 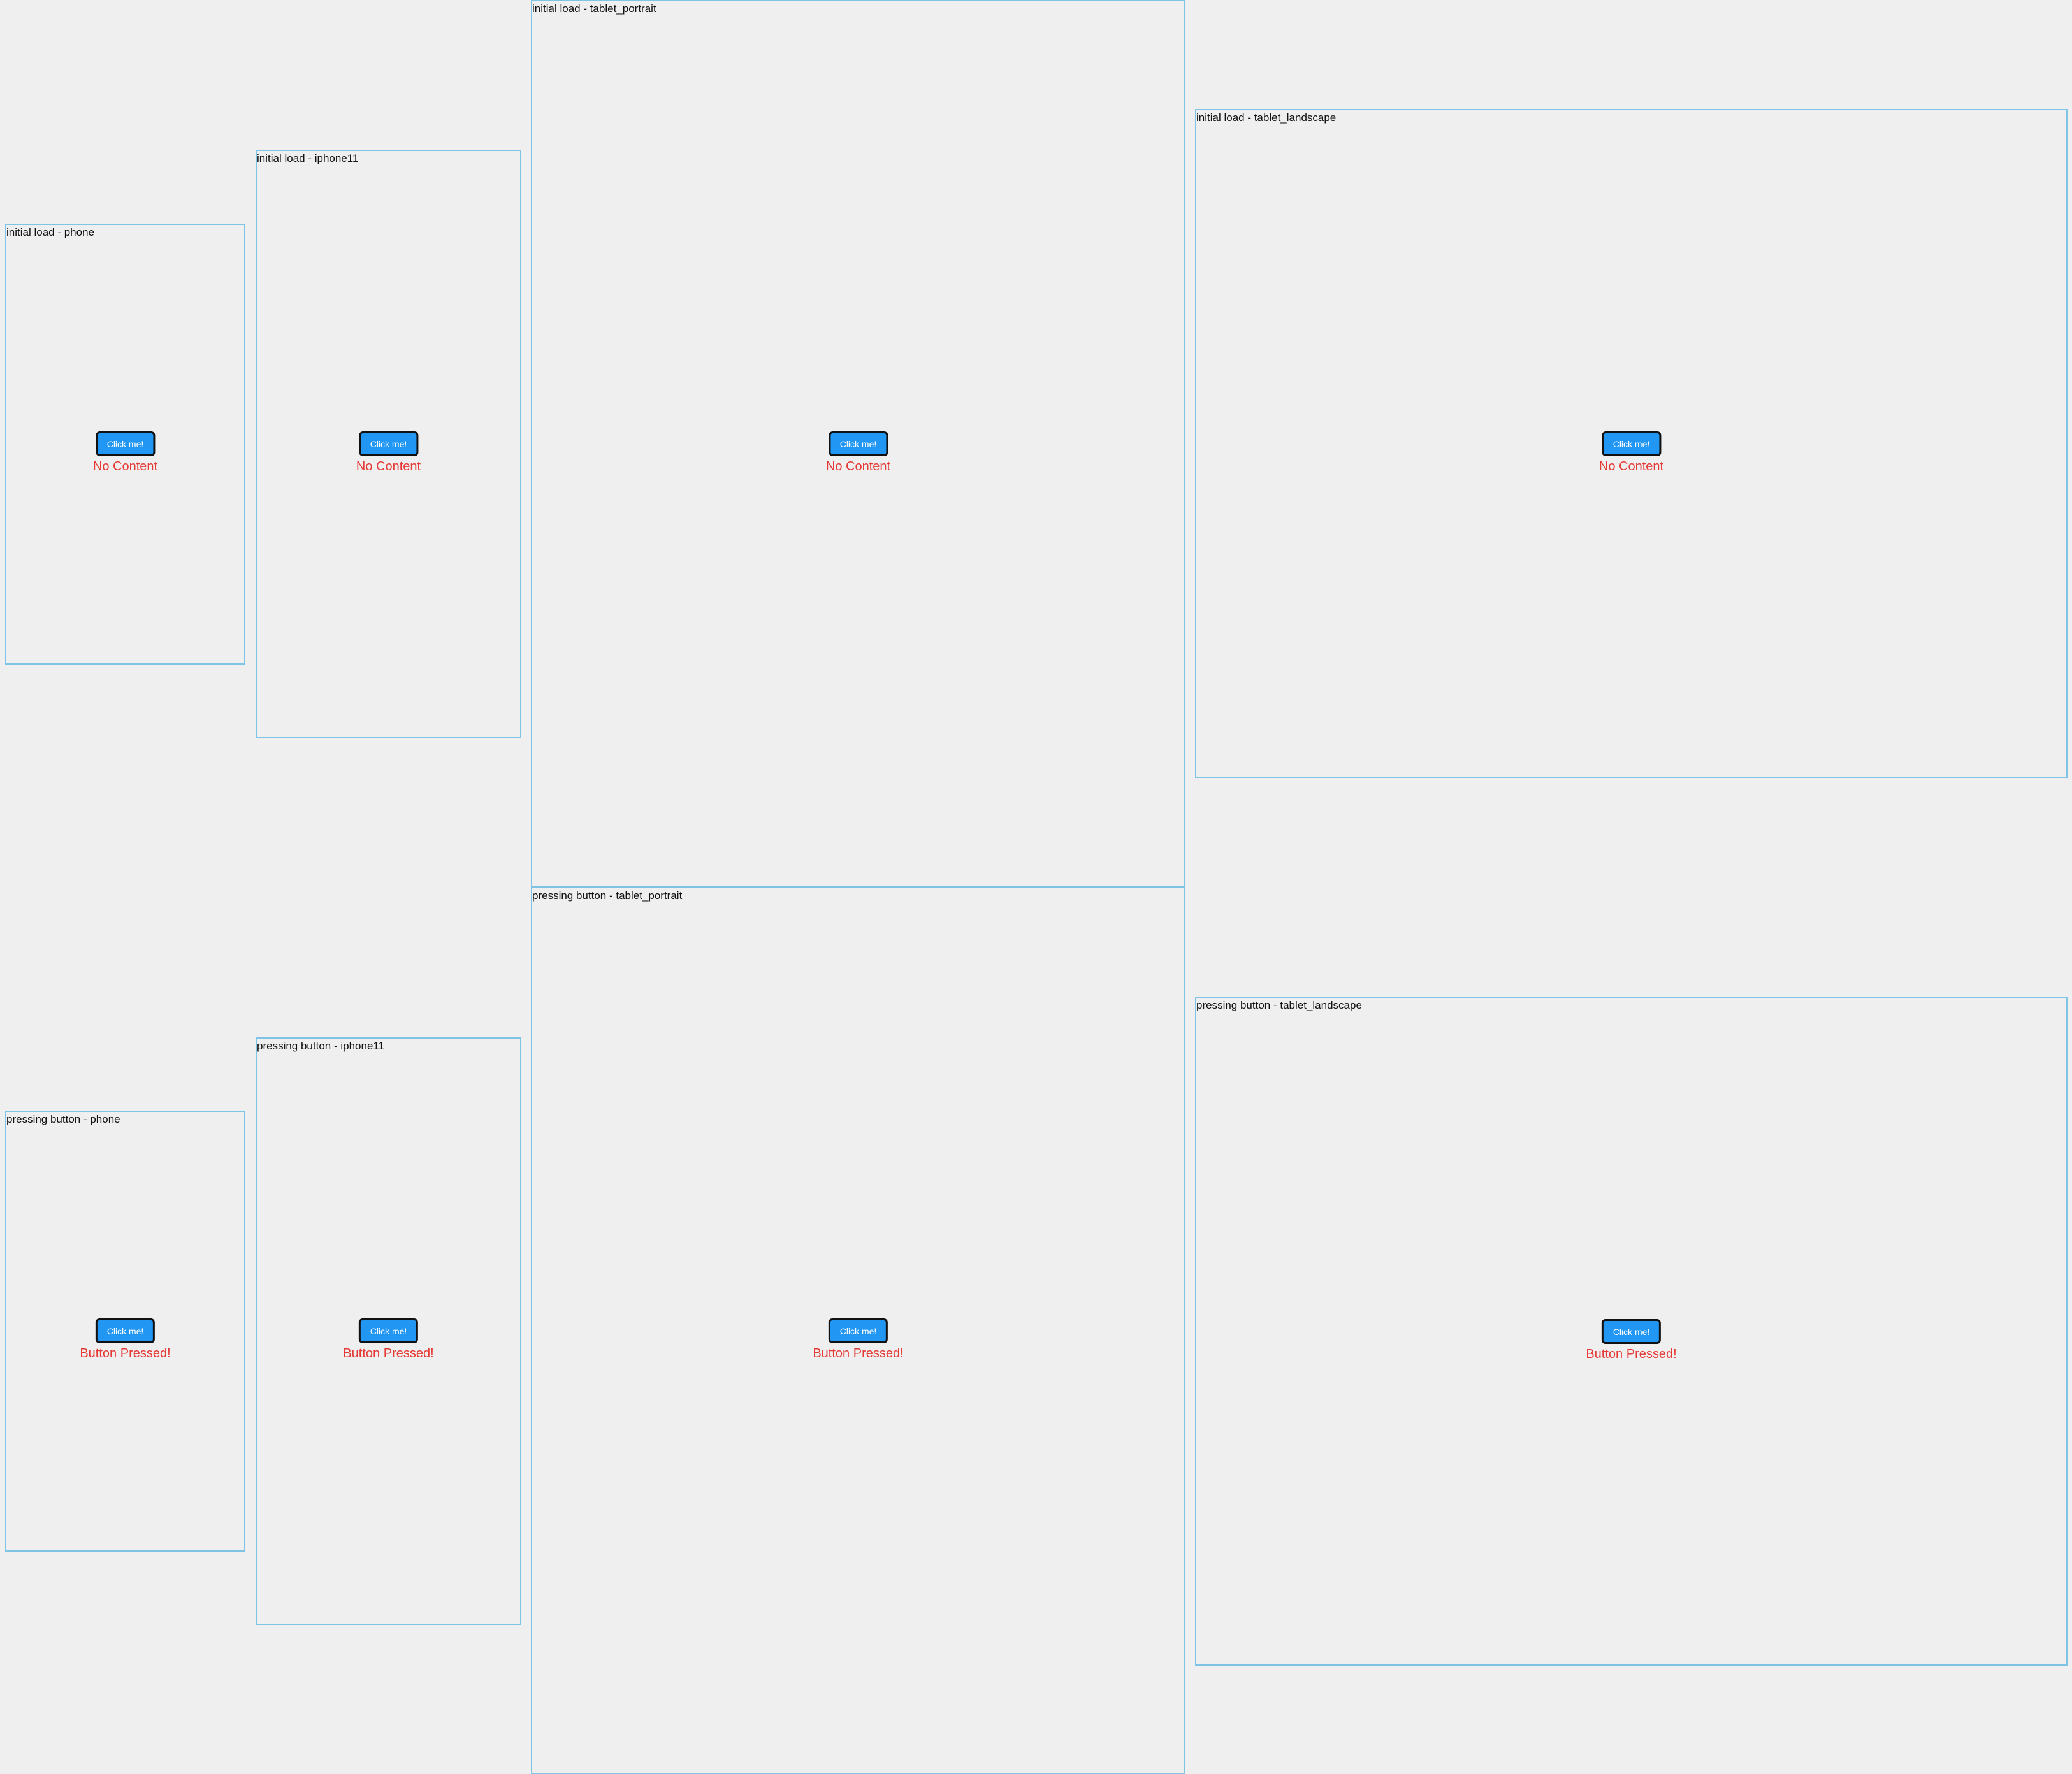 I want to click on frame-label: initial load - tablet_portrait, so click(x=594, y=9).